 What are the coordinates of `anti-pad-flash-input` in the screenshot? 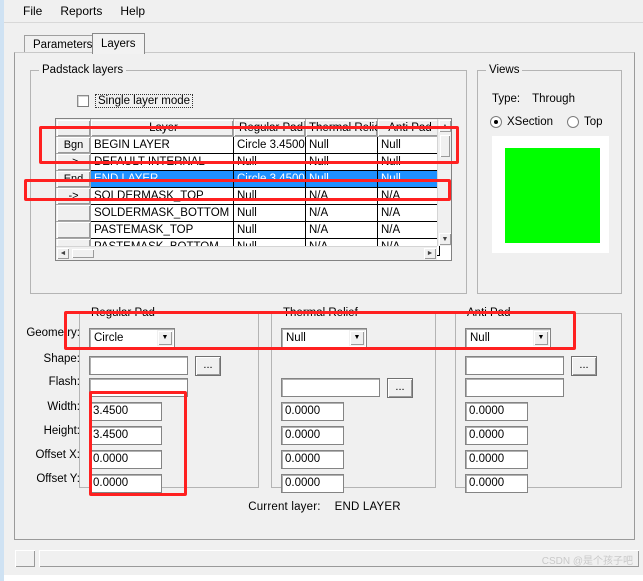 It's located at (514, 387).